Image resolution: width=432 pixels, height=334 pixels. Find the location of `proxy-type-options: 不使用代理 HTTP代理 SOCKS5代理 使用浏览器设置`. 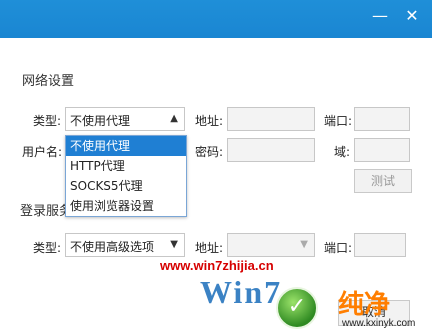

proxy-type-options: 不使用代理 HTTP代理 SOCKS5代理 使用浏览器设置 is located at coordinates (126, 176).